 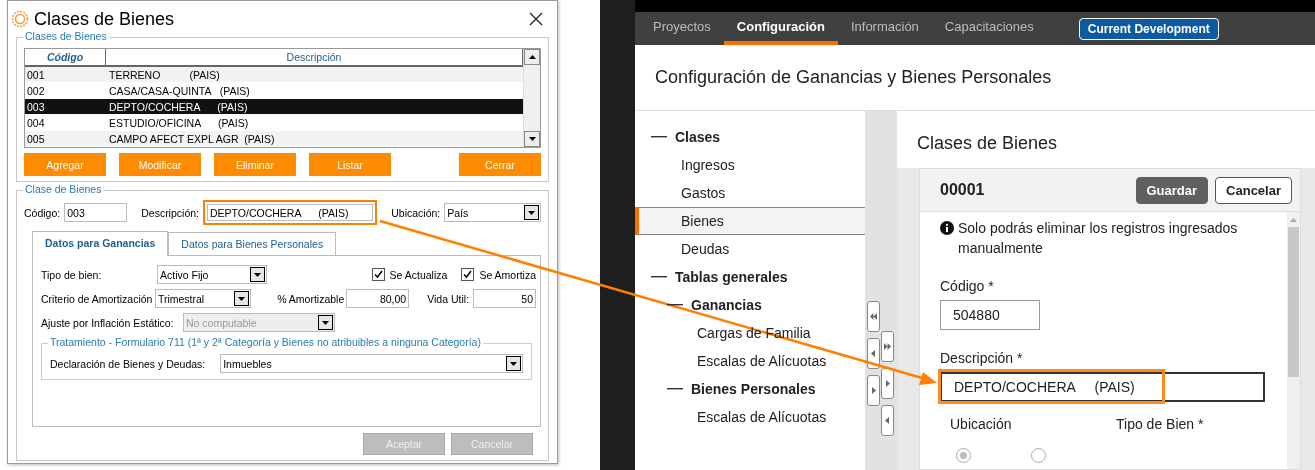 I want to click on field-label: Tipo de bien:, so click(x=72, y=274).